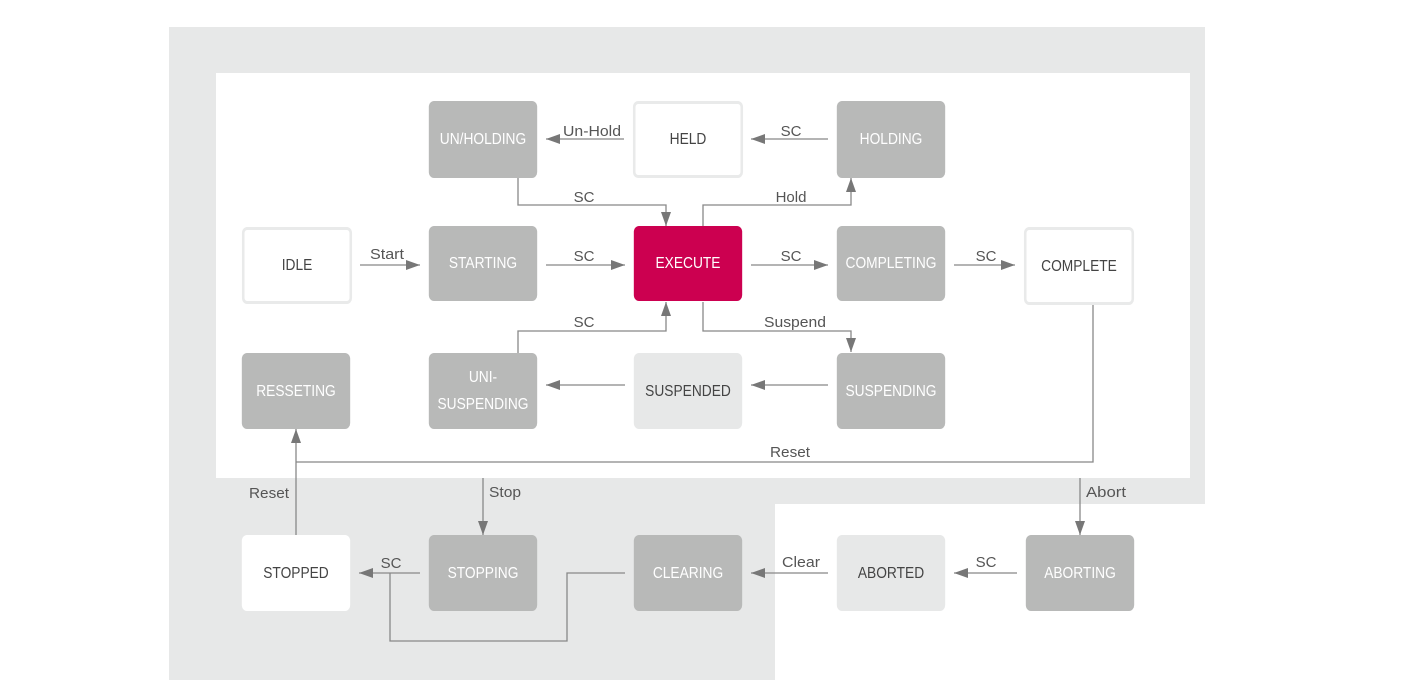  I want to click on state-held: HELD, so click(688, 139).